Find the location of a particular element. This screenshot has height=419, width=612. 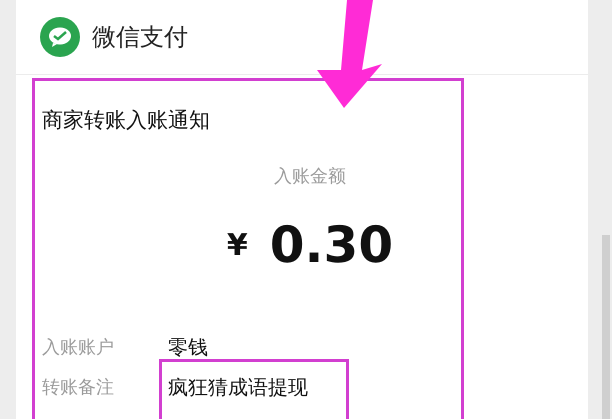

detail-label: 入账账户 is located at coordinates (78, 348).